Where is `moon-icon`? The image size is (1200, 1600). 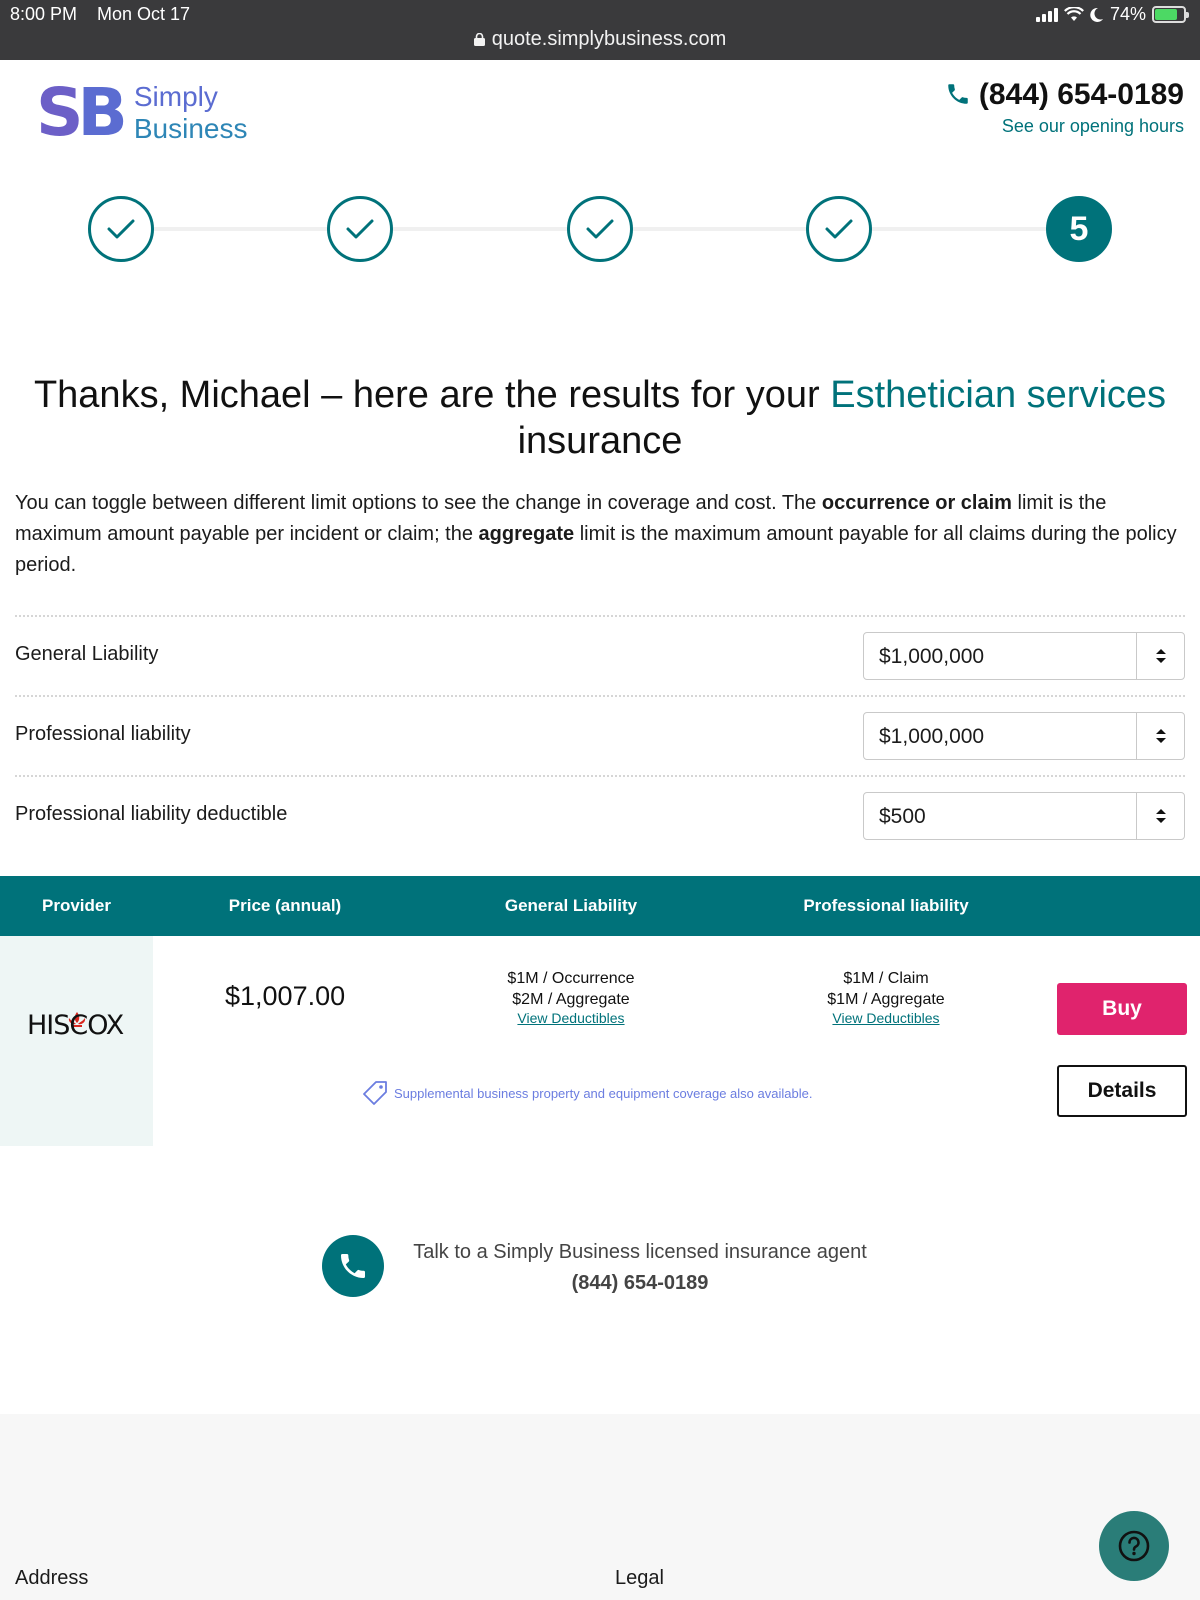 moon-icon is located at coordinates (1096, 14).